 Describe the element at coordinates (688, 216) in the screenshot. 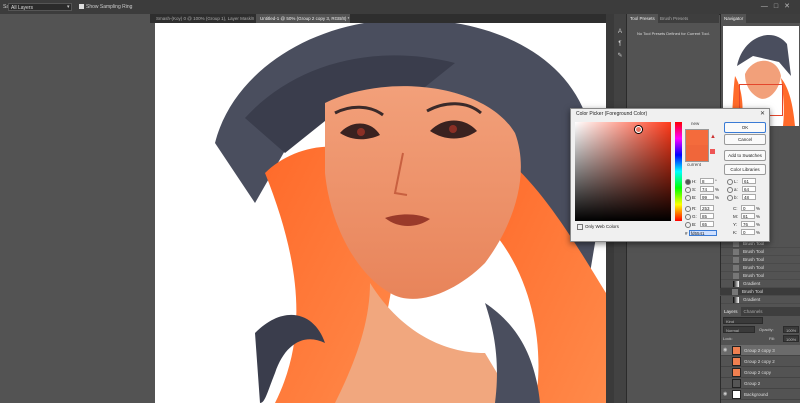

I see `radio-g` at that location.